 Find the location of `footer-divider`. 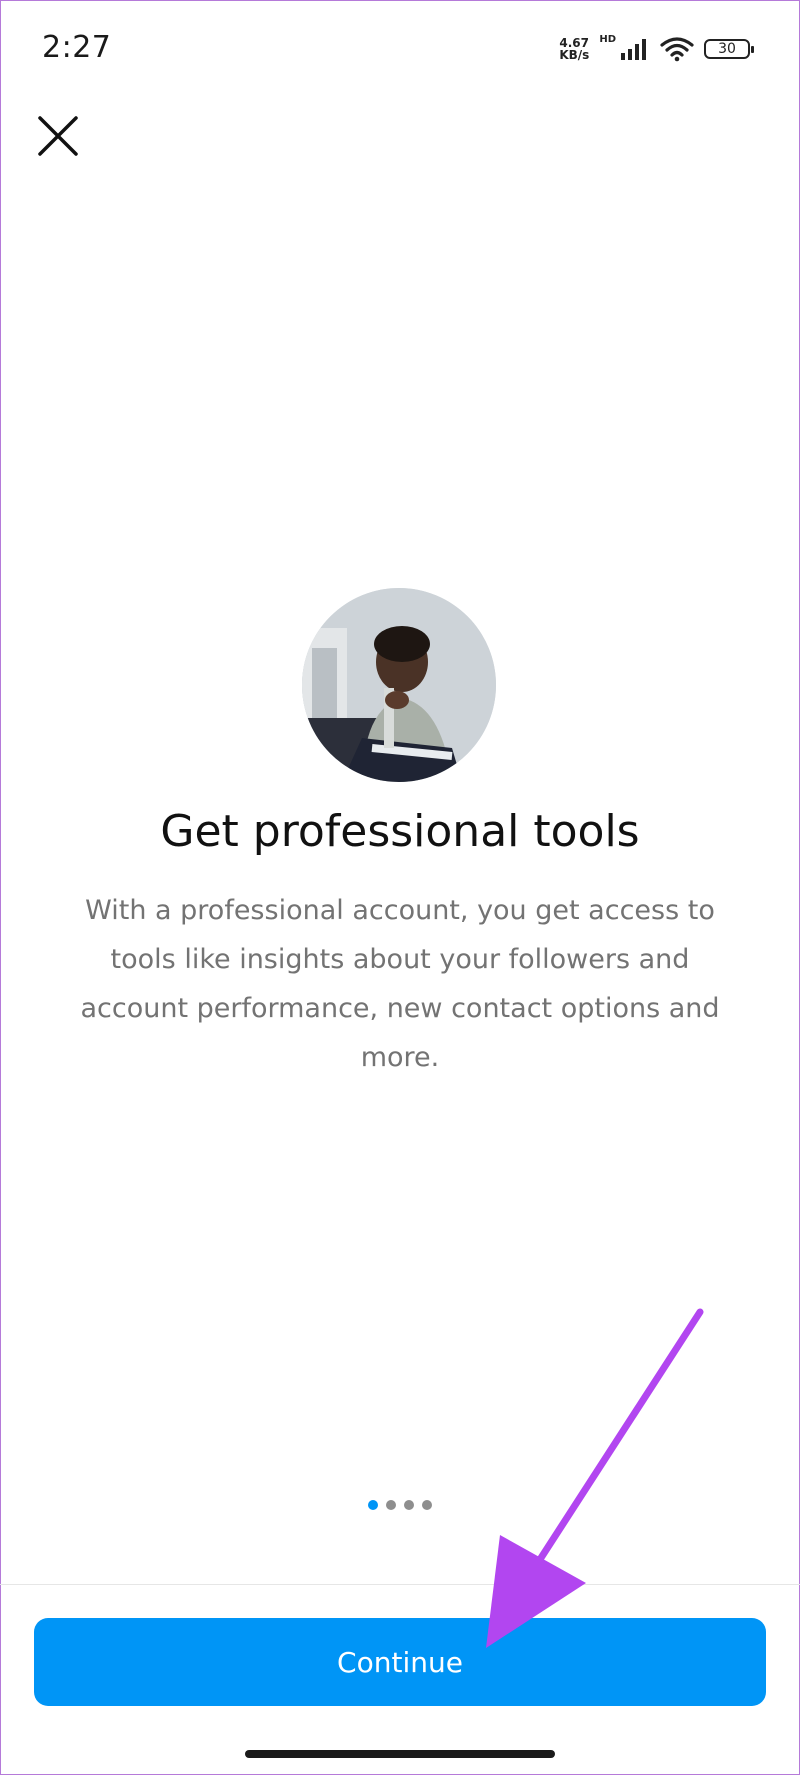

footer-divider is located at coordinates (400, 1584).